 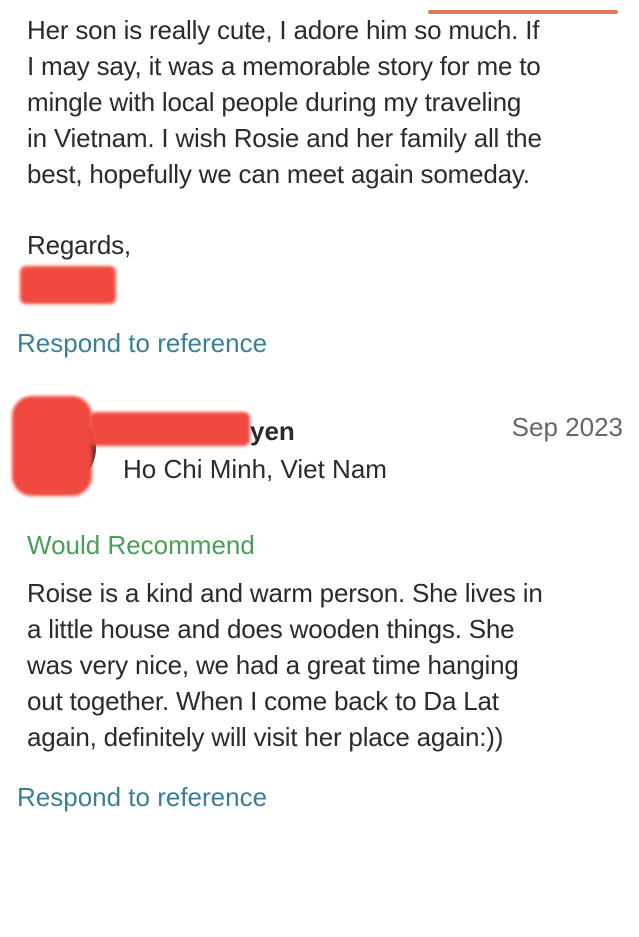 I want to click on redacted-avatar, so click(x=52, y=446).